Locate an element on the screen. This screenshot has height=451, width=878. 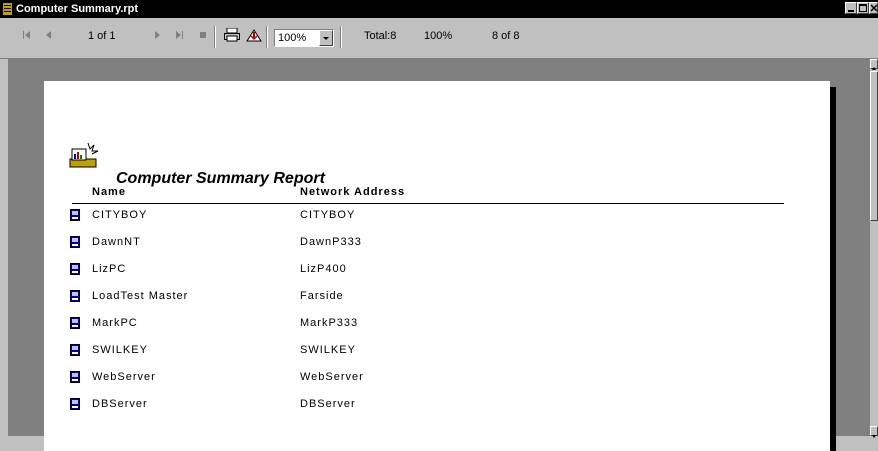
export-icon is located at coordinates (254, 35).